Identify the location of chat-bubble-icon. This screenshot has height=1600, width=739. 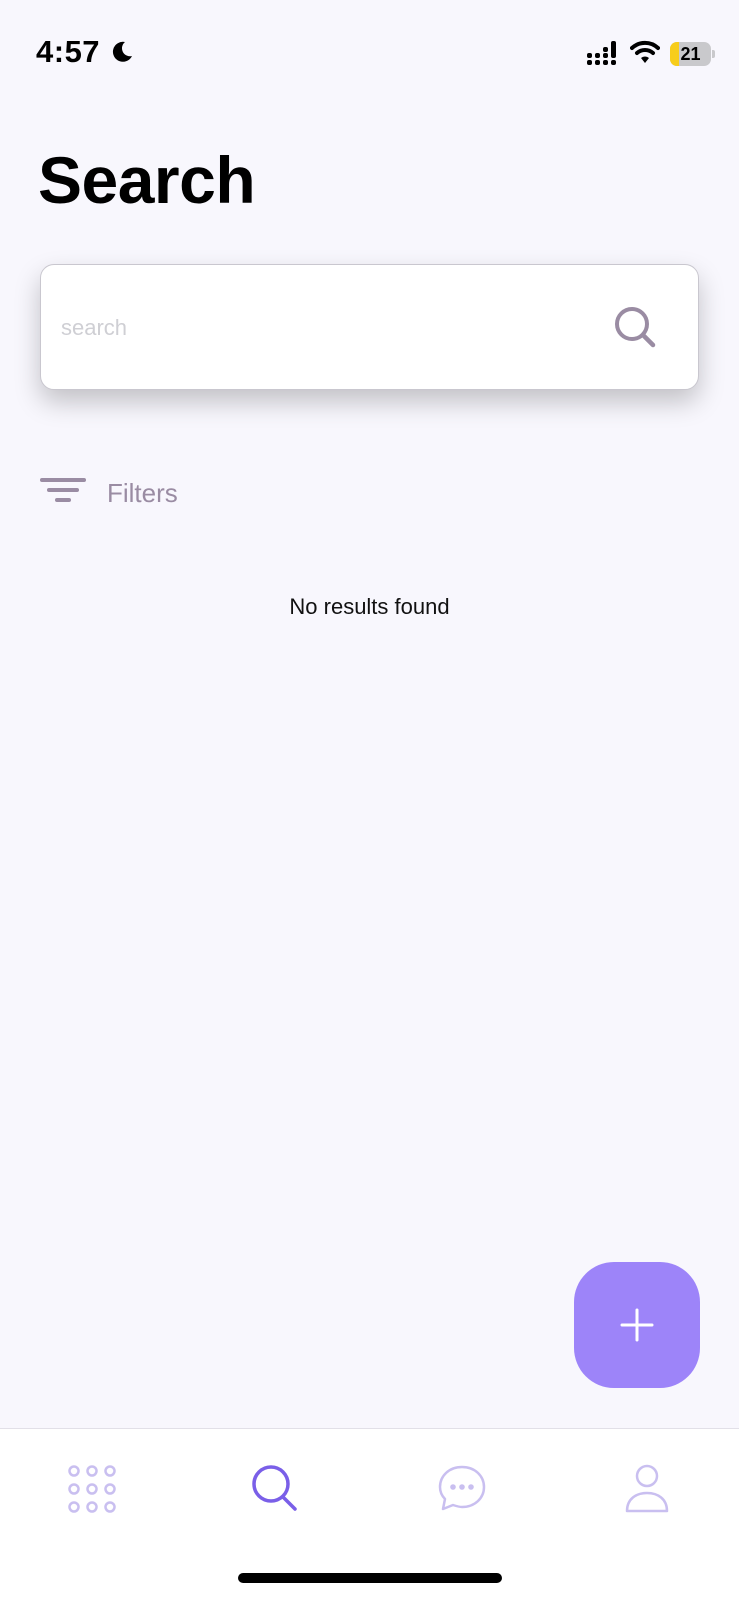
(462, 1488).